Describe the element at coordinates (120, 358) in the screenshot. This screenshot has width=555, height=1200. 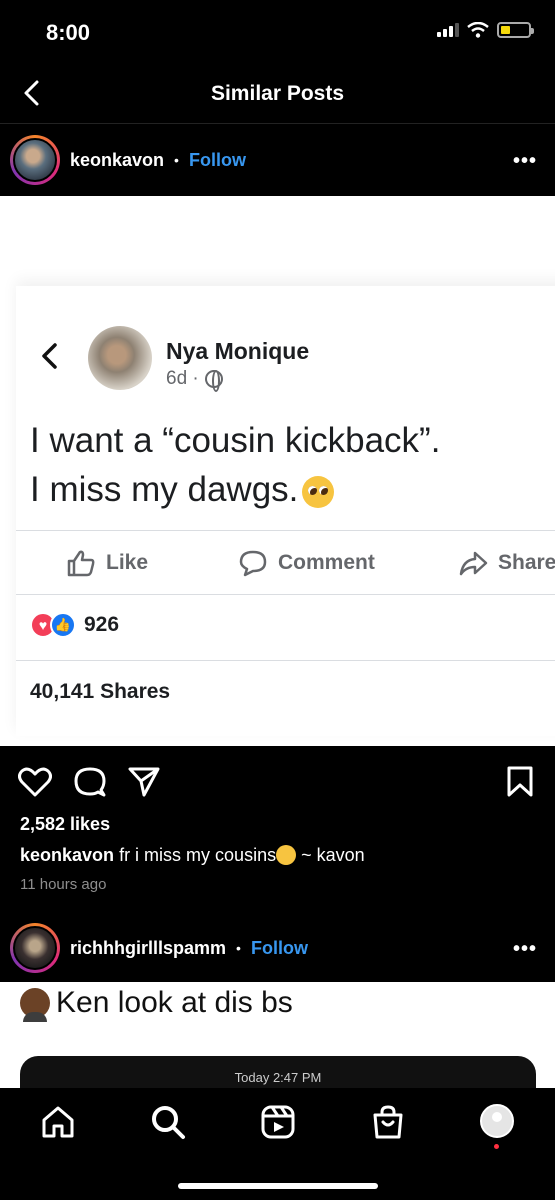
I see `embedded-avatar` at that location.